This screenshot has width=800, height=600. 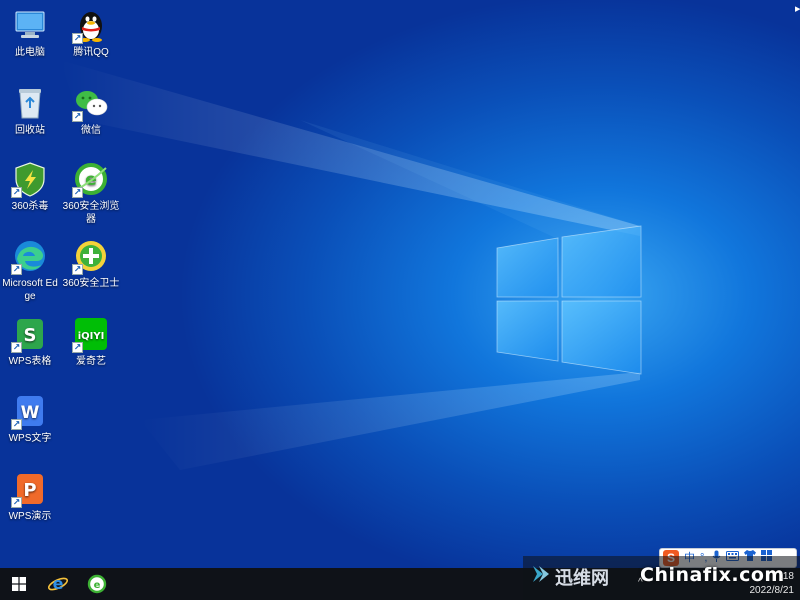 I want to click on windows-logo-icon, so click(x=19, y=584).